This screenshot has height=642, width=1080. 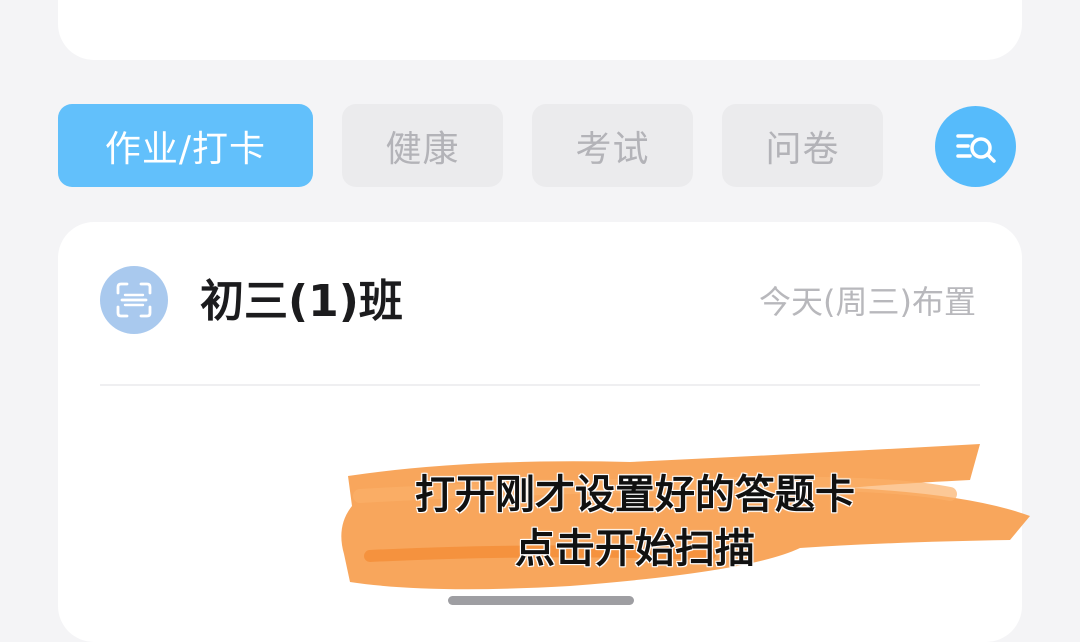 I want to click on tab-exam: 考试, so click(x=612, y=145).